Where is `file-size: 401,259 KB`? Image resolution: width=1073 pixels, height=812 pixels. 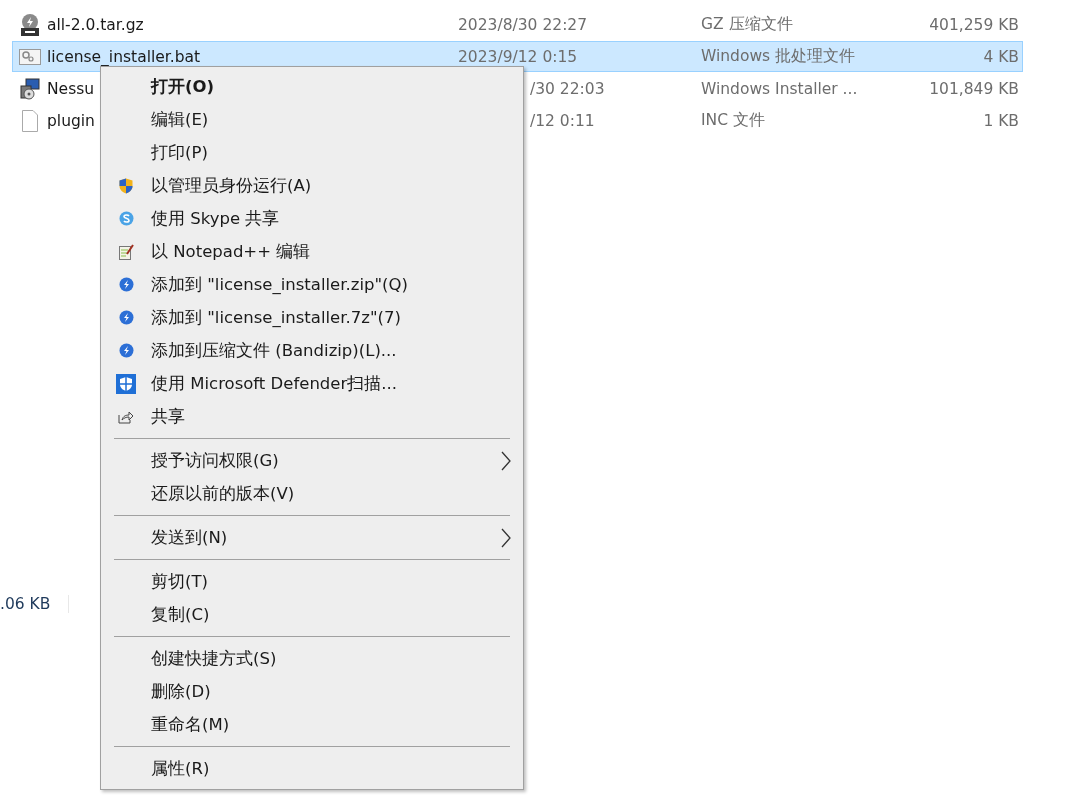
file-size: 401,259 KB is located at coordinates (974, 24).